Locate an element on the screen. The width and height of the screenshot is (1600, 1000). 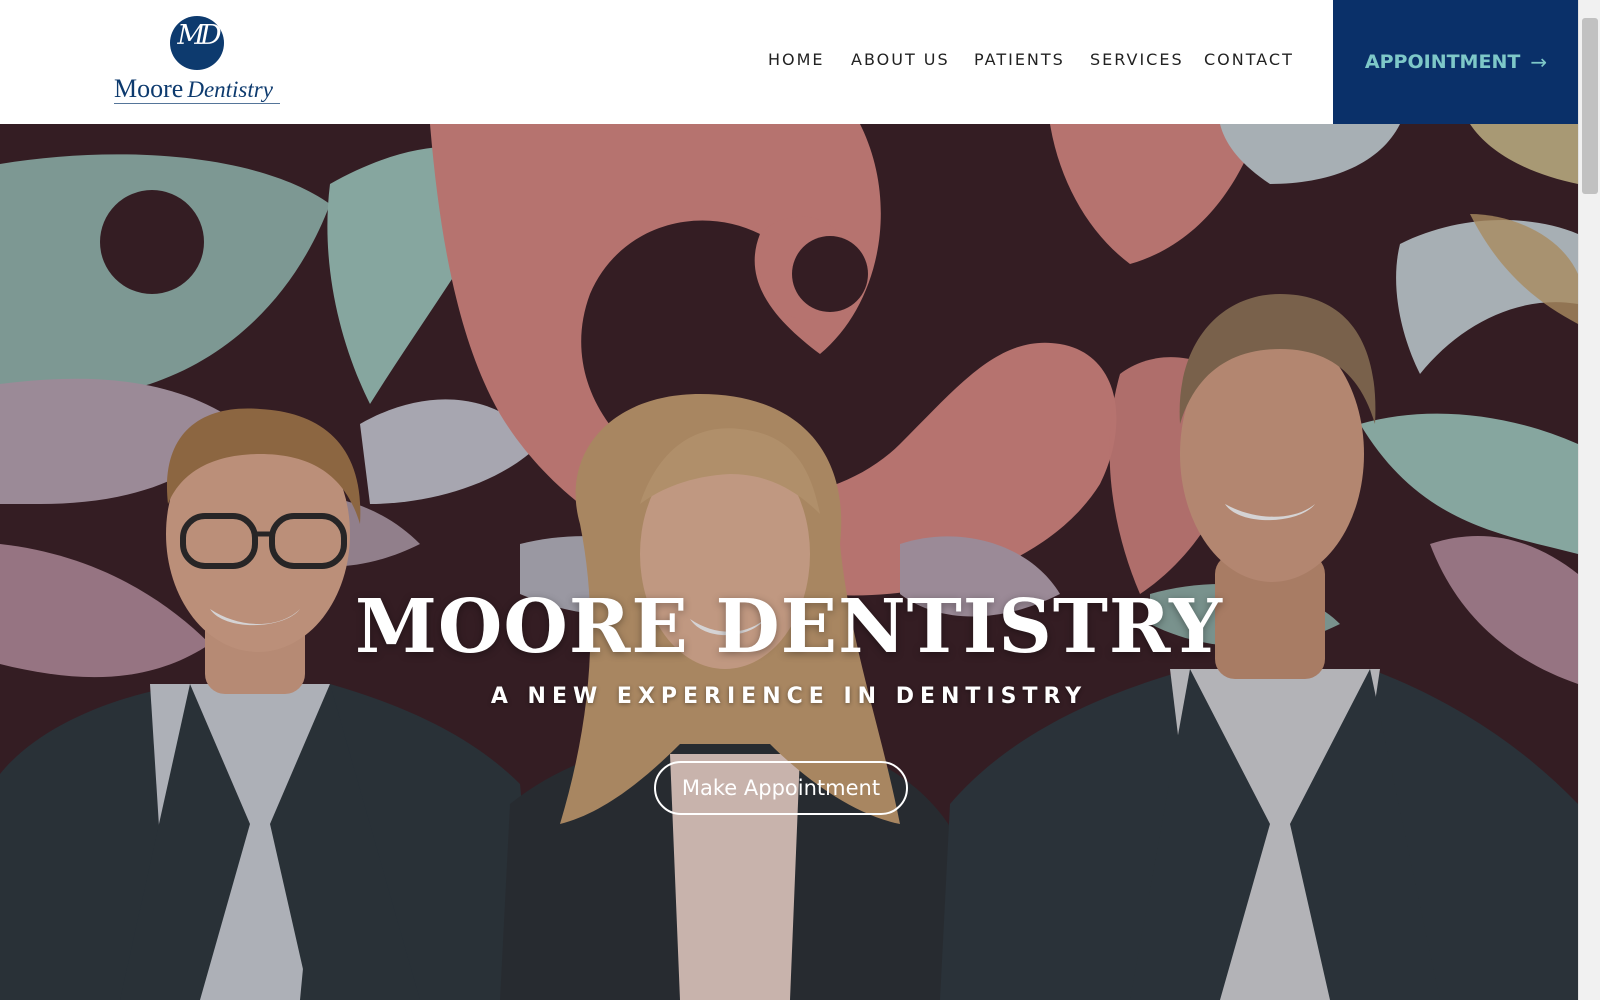
make-appointment-button: Make Appointment is located at coordinates (781, 788).